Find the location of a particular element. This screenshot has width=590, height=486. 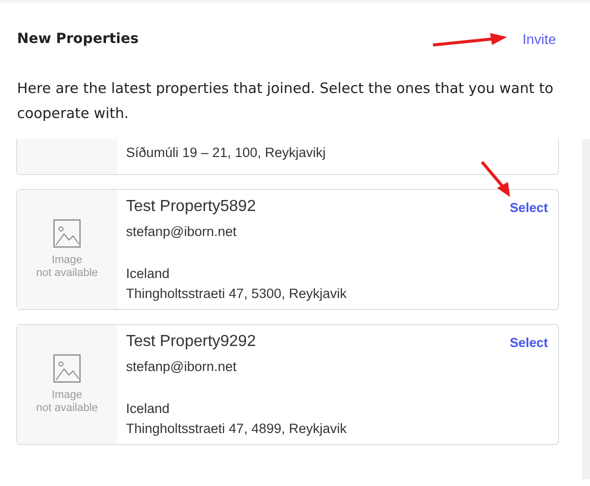

annotation-arrow is located at coordinates (496, 179).